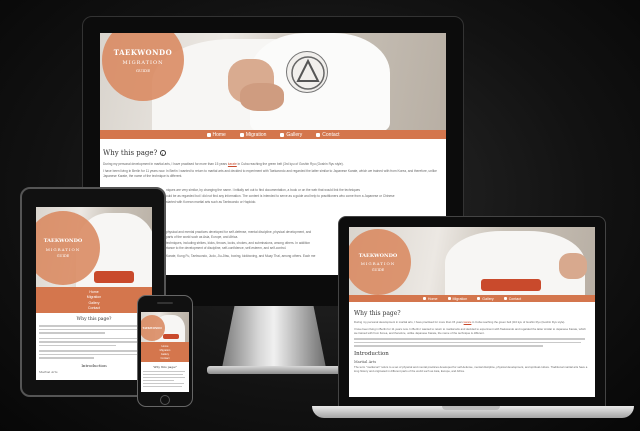 Image resolution: width=640 pixels, height=431 pixels. I want to click on phone-nav-migration: Migration, so click(165, 350).